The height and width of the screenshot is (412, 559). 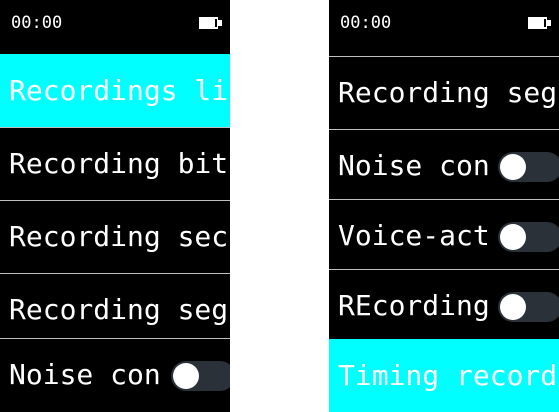 What do you see at coordinates (528, 237) in the screenshot?
I see `voice-activation-toggle` at bounding box center [528, 237].